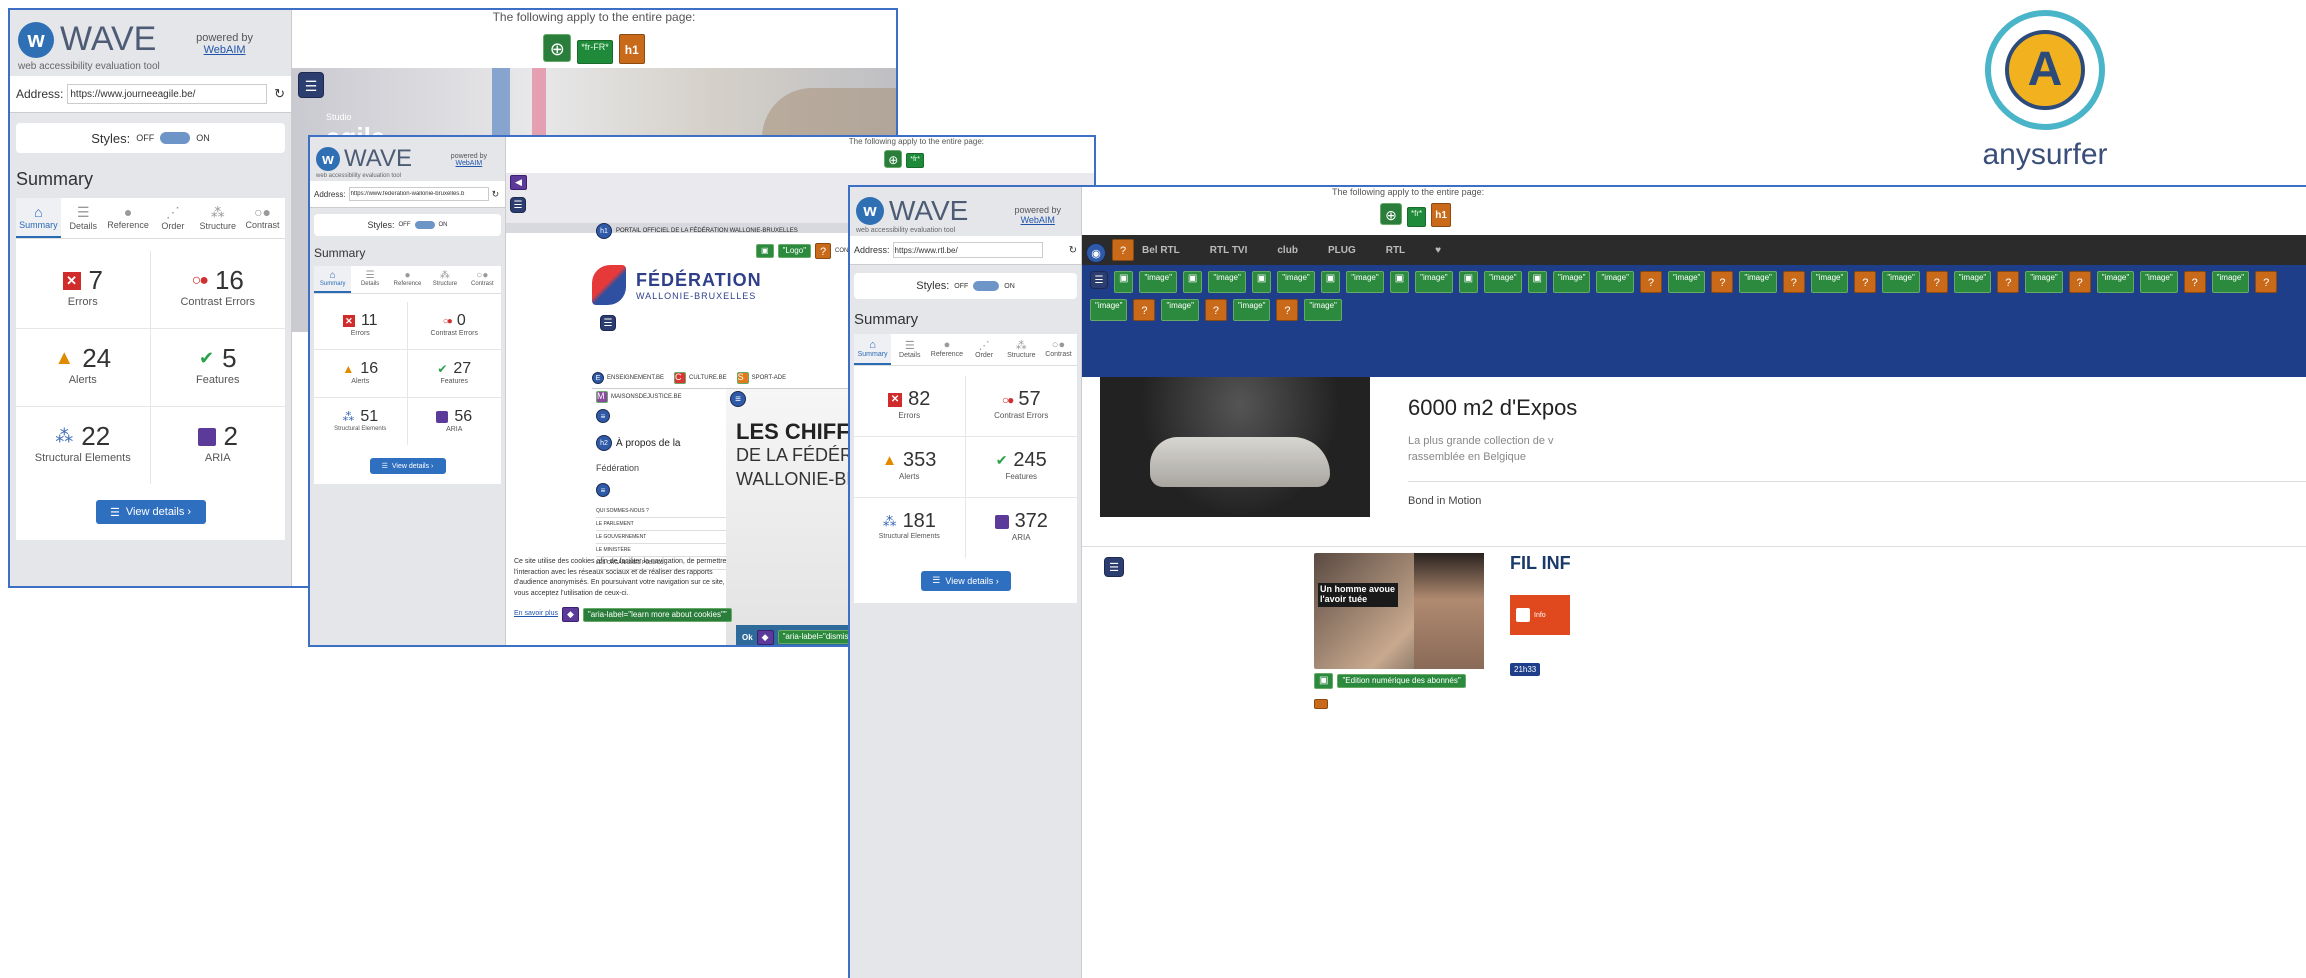 This screenshot has height=978, width=2306. Describe the element at coordinates (1287, 250) in the screenshot. I see `brand-club: club` at that location.